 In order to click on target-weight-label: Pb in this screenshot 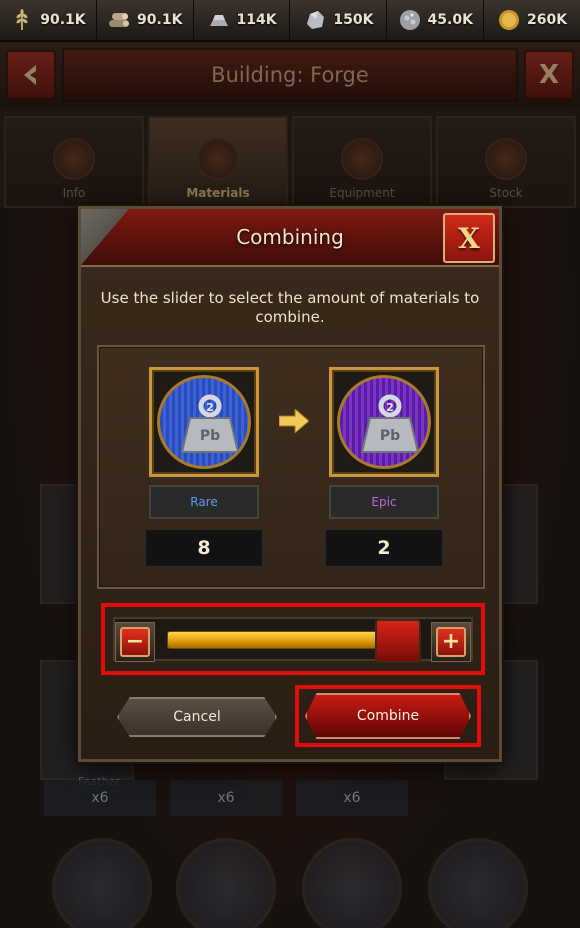, I will do `click(390, 436)`.